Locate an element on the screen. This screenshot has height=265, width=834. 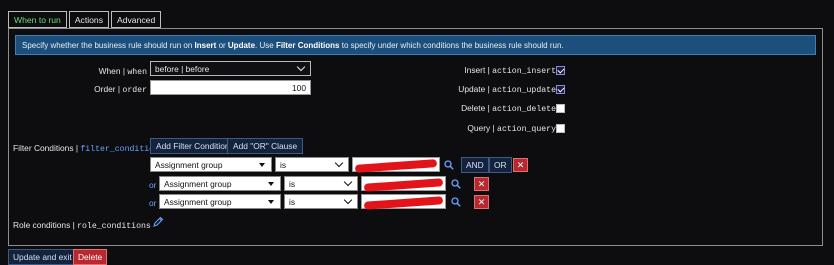
delete-checkbox is located at coordinates (560, 108).